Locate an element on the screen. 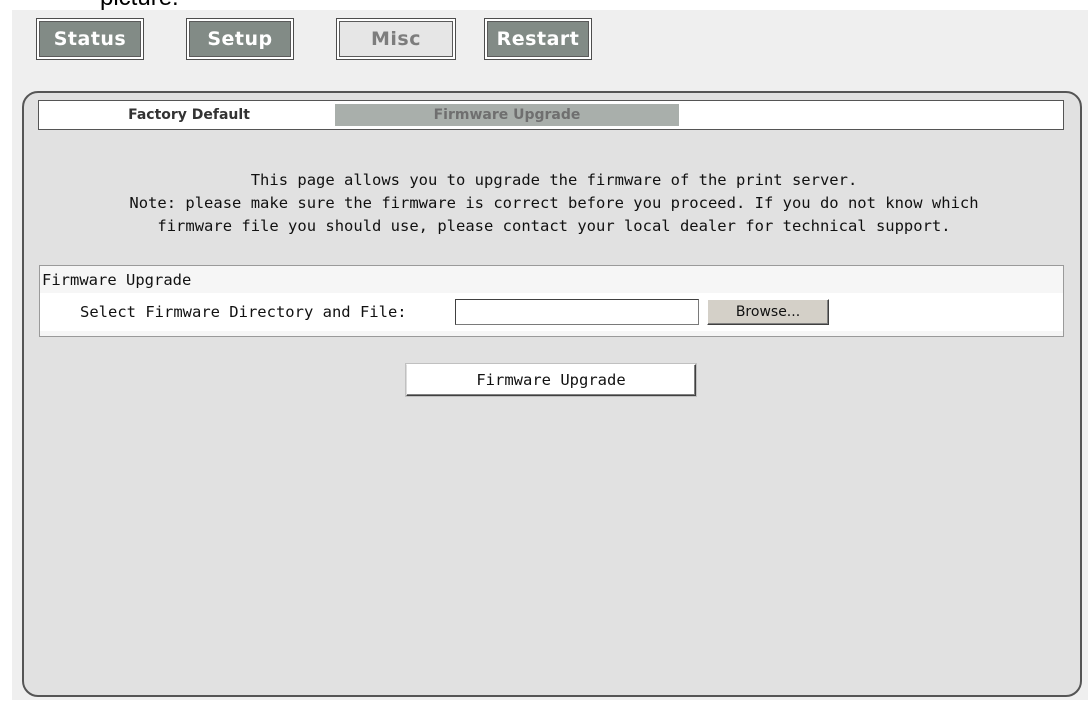 This screenshot has height=711, width=1088. nav-restart-button: Restart is located at coordinates (538, 39).